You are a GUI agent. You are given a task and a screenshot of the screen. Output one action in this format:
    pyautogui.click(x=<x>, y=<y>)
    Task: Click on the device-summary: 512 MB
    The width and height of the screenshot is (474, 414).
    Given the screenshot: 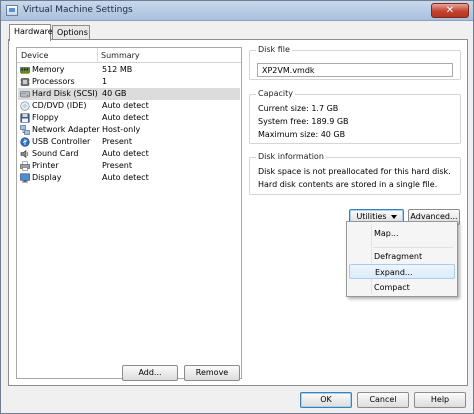 What is the action you would take?
    pyautogui.click(x=117, y=69)
    